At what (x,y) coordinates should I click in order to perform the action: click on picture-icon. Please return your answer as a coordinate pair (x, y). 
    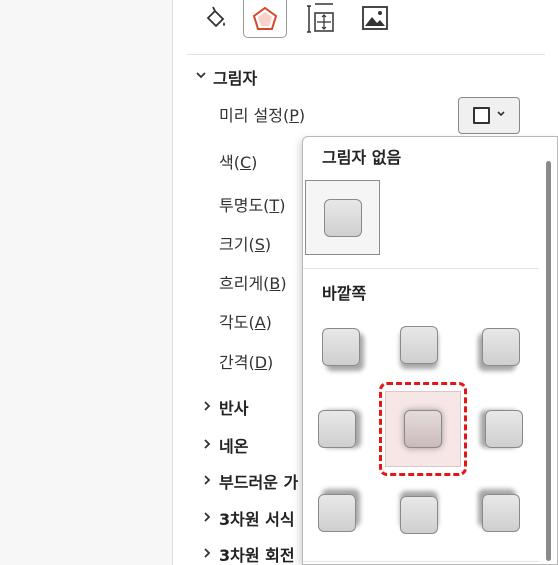
    Looking at the image, I should click on (375, 18).